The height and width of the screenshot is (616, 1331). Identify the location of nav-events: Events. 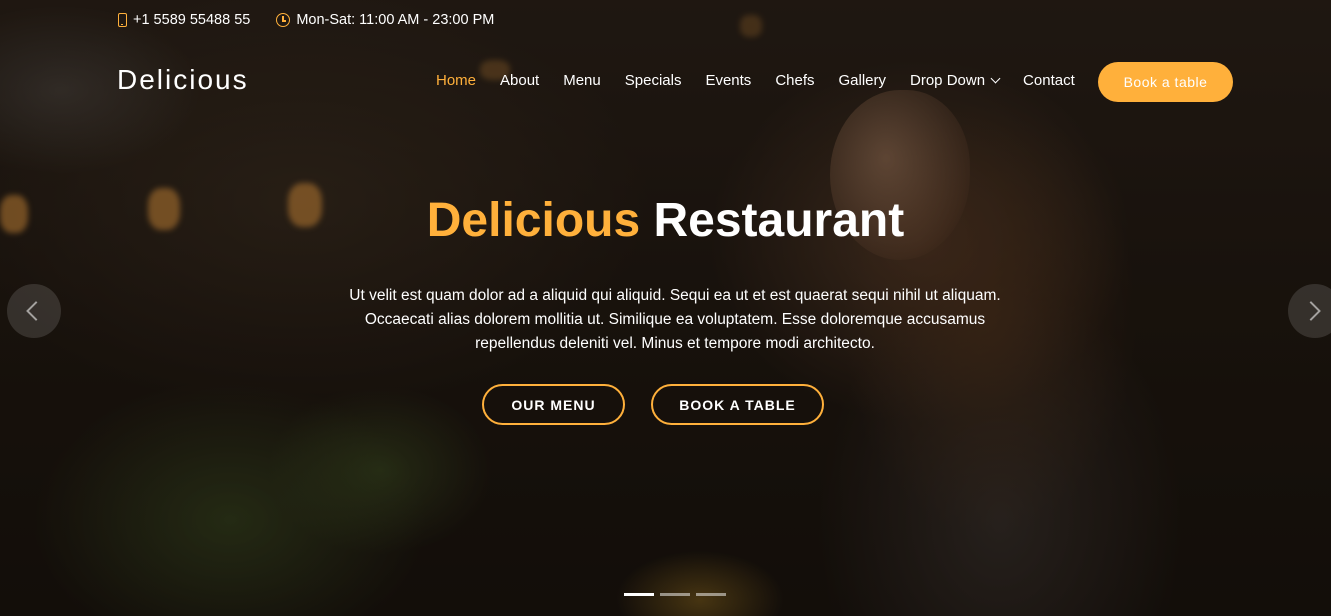
(728, 80).